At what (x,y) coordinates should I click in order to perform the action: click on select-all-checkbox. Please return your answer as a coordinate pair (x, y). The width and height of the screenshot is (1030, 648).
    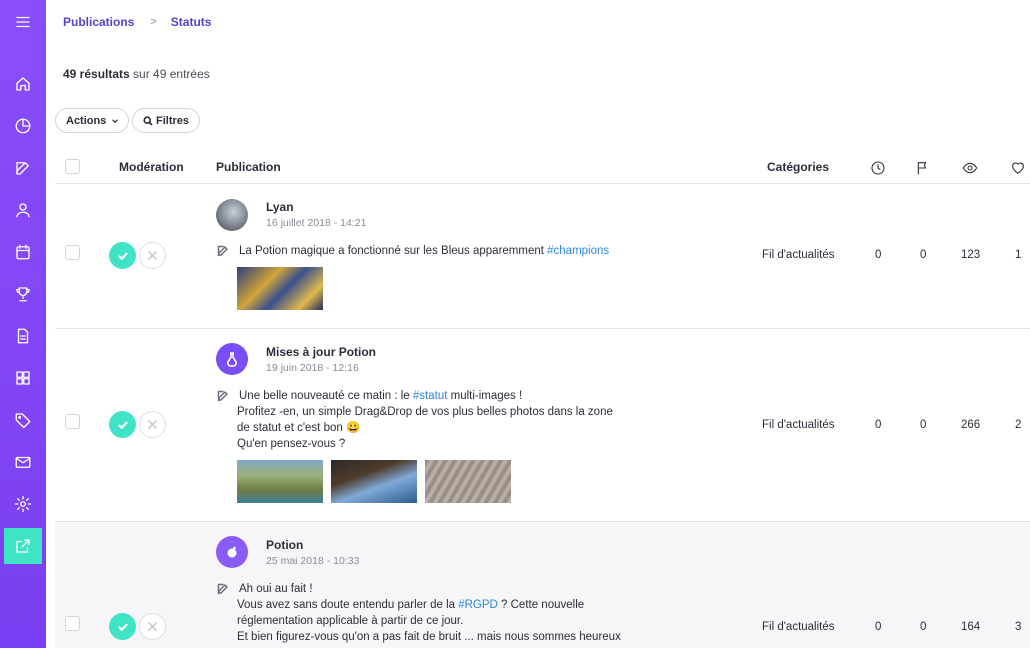
    Looking at the image, I should click on (72, 166).